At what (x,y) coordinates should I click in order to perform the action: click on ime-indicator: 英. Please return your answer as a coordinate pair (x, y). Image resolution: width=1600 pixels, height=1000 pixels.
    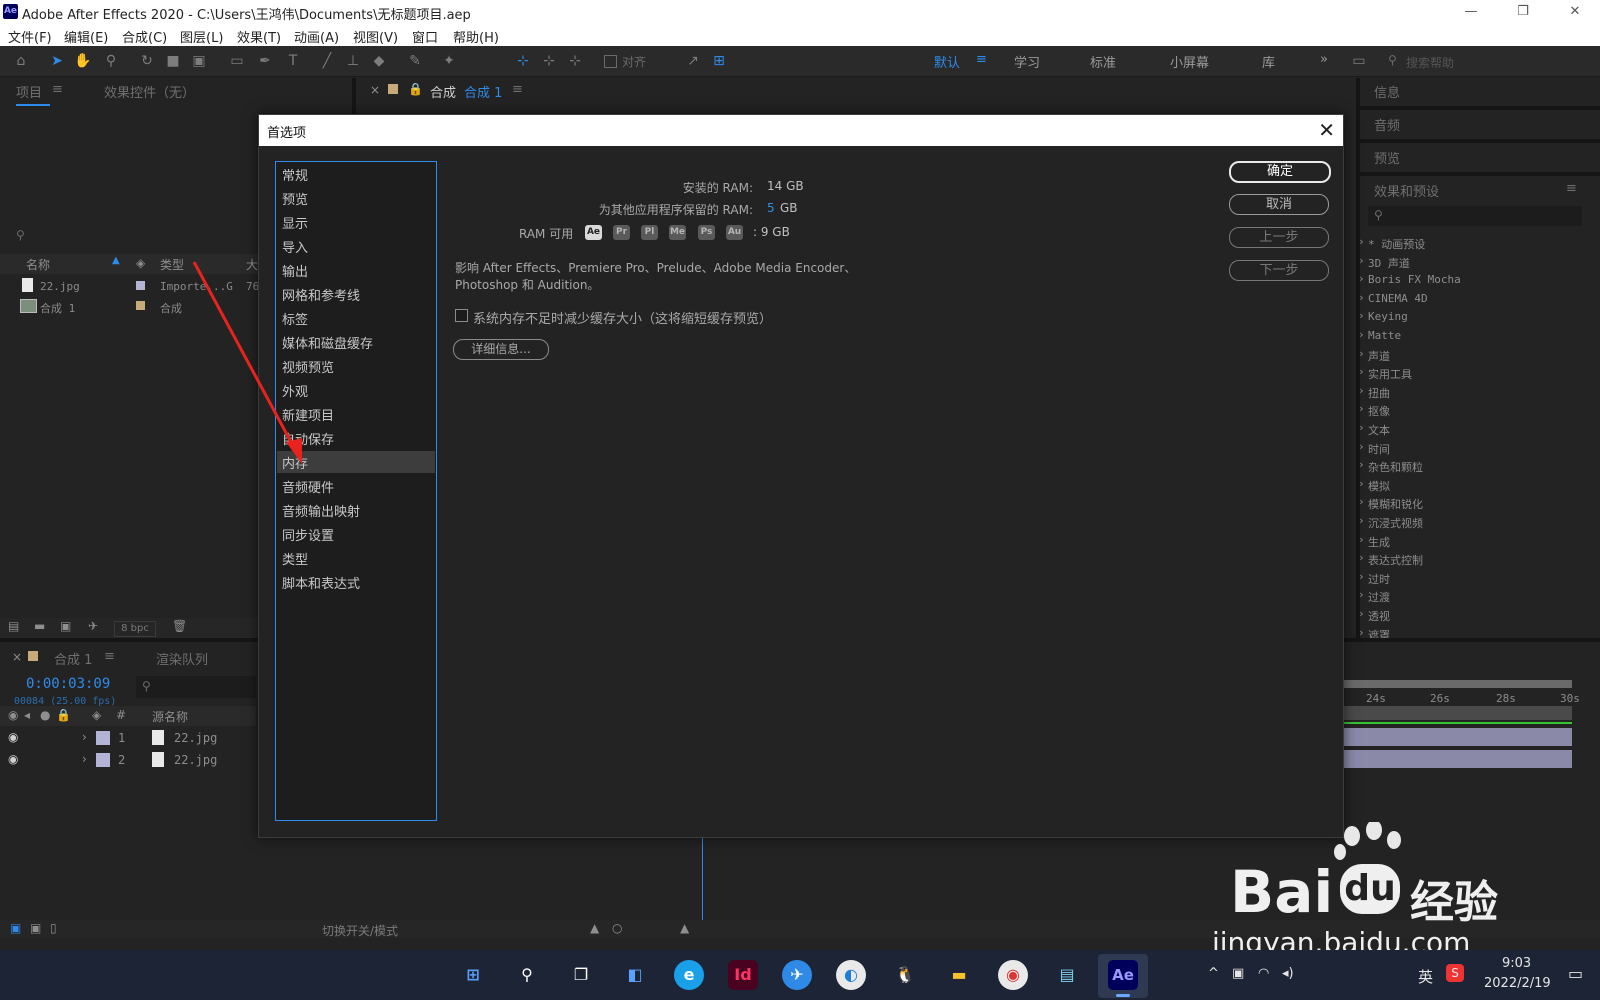
    Looking at the image, I should click on (1425, 976).